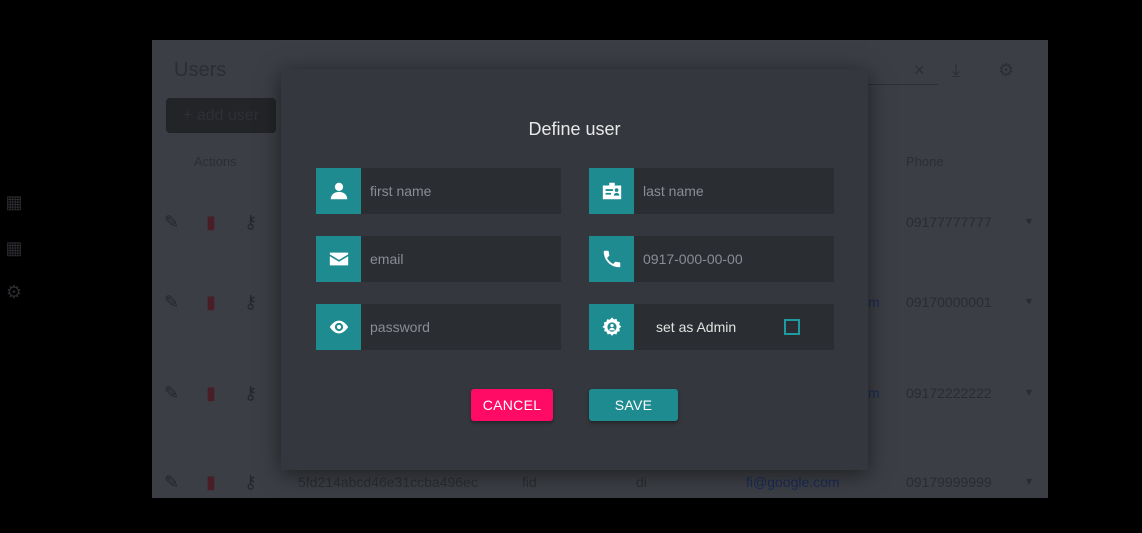 The image size is (1142, 533). Describe the element at coordinates (461, 191) in the screenshot. I see `first-name-input` at that location.